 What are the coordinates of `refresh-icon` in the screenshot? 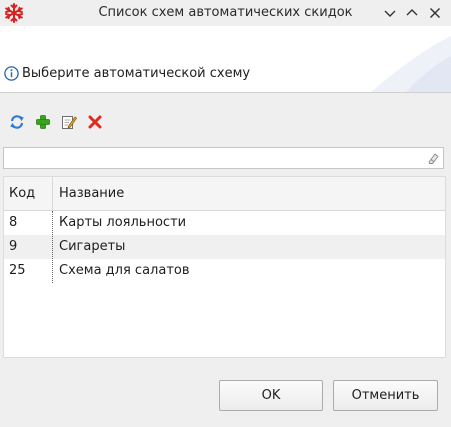 It's located at (17, 122).